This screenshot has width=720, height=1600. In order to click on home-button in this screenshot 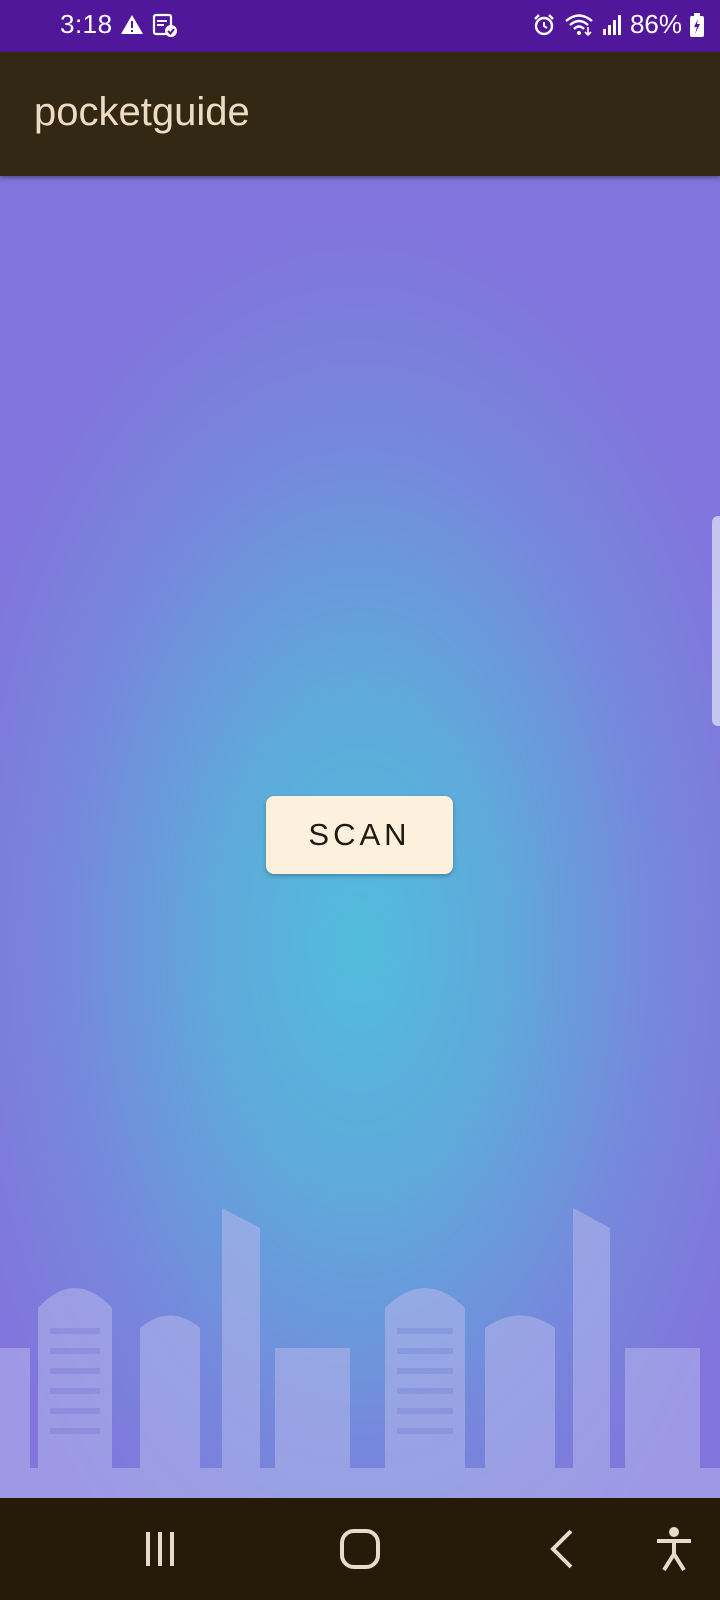, I will do `click(360, 1549)`.